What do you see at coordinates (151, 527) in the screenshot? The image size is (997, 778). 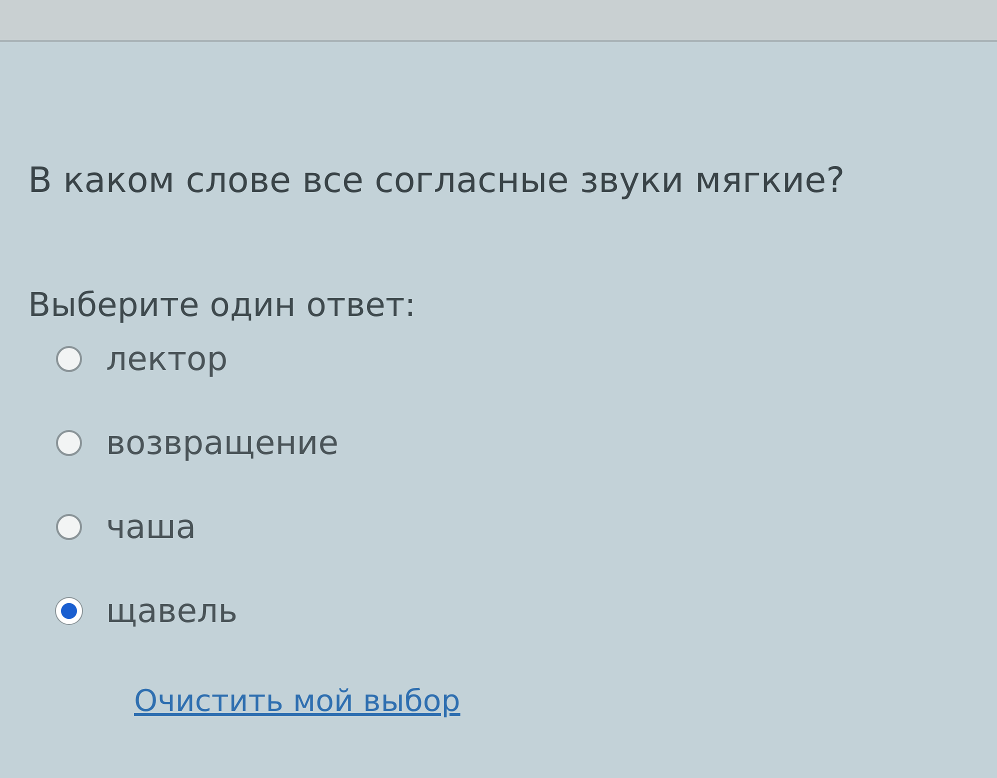 I see `option-label: чаша` at bounding box center [151, 527].